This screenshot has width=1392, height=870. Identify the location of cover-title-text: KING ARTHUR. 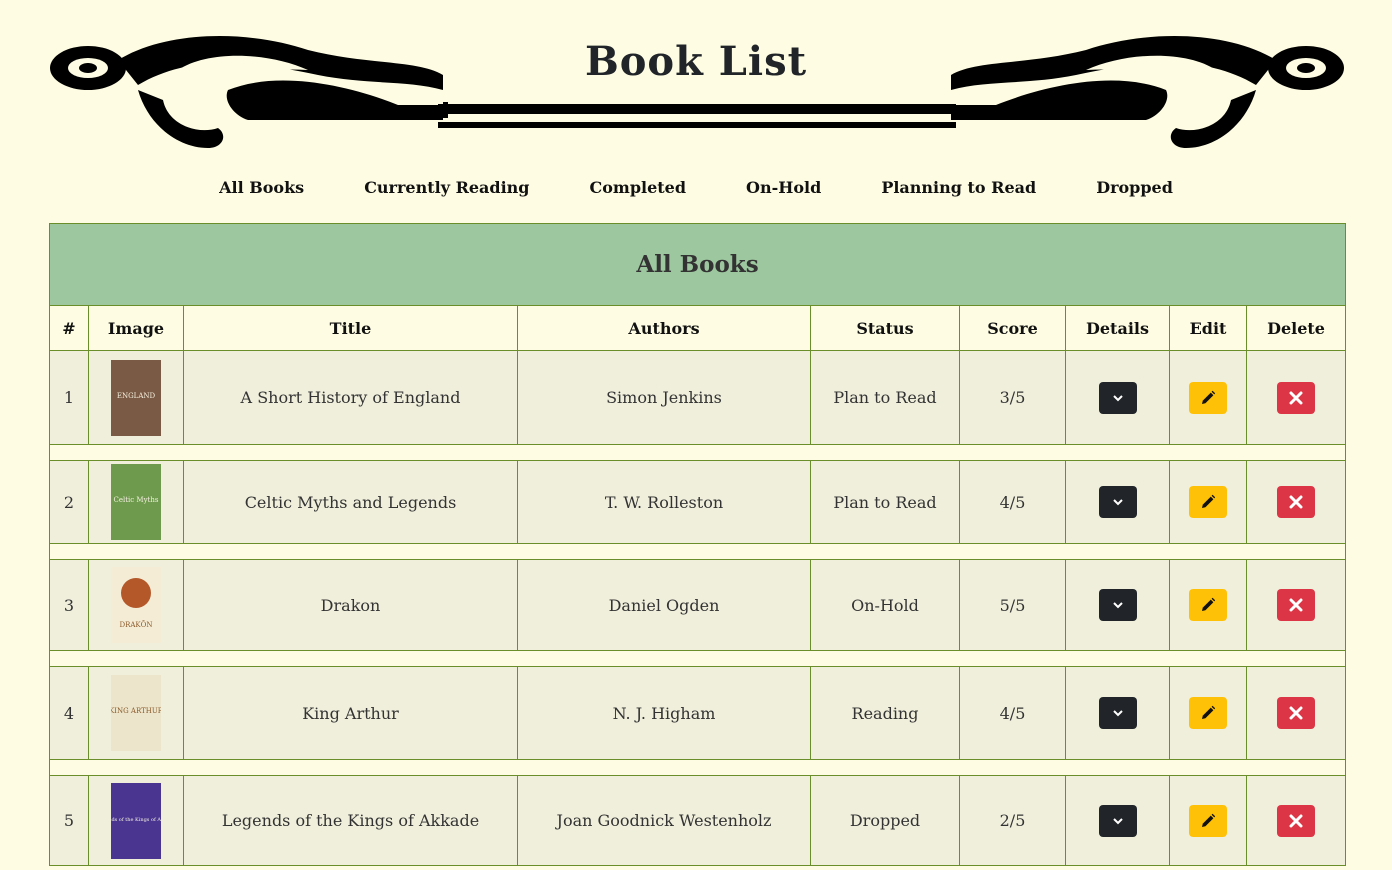
(136, 711).